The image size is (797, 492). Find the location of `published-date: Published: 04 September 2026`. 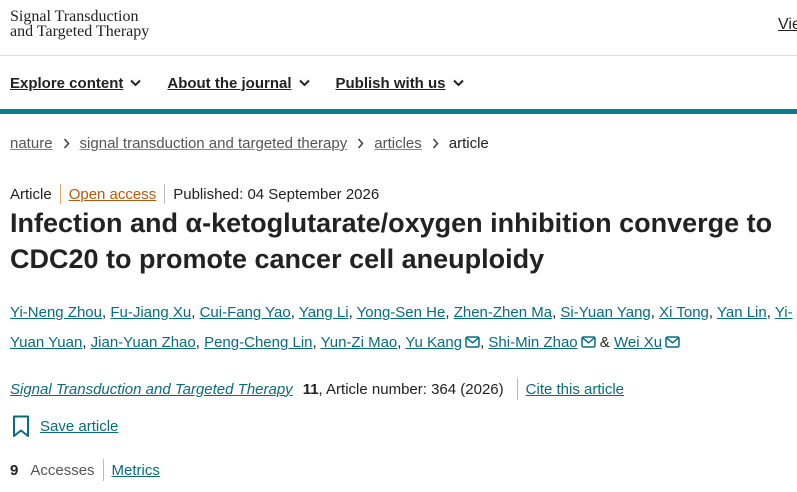

published-date: Published: 04 September 2026 is located at coordinates (276, 194).